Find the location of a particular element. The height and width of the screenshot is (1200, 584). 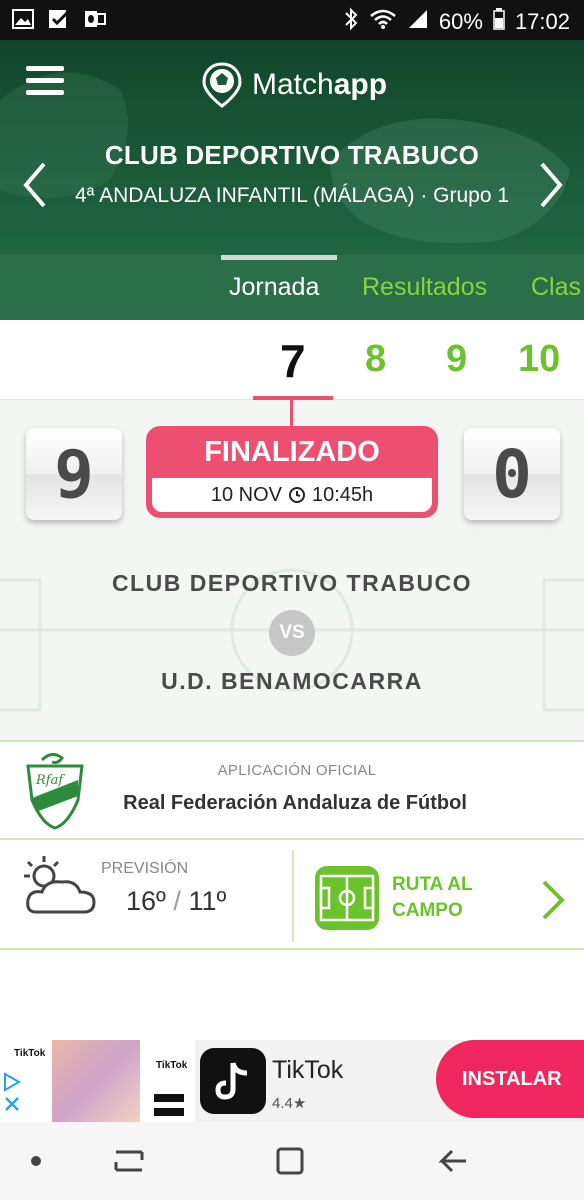

install-button: INSTALAR is located at coordinates (510, 1079).